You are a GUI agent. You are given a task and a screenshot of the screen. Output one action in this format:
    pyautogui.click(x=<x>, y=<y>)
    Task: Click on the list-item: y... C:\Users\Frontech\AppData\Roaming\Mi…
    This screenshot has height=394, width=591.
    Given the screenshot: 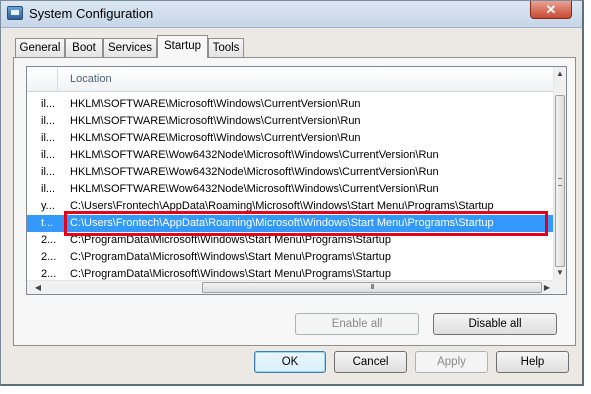 What is the action you would take?
    pyautogui.click(x=290, y=206)
    